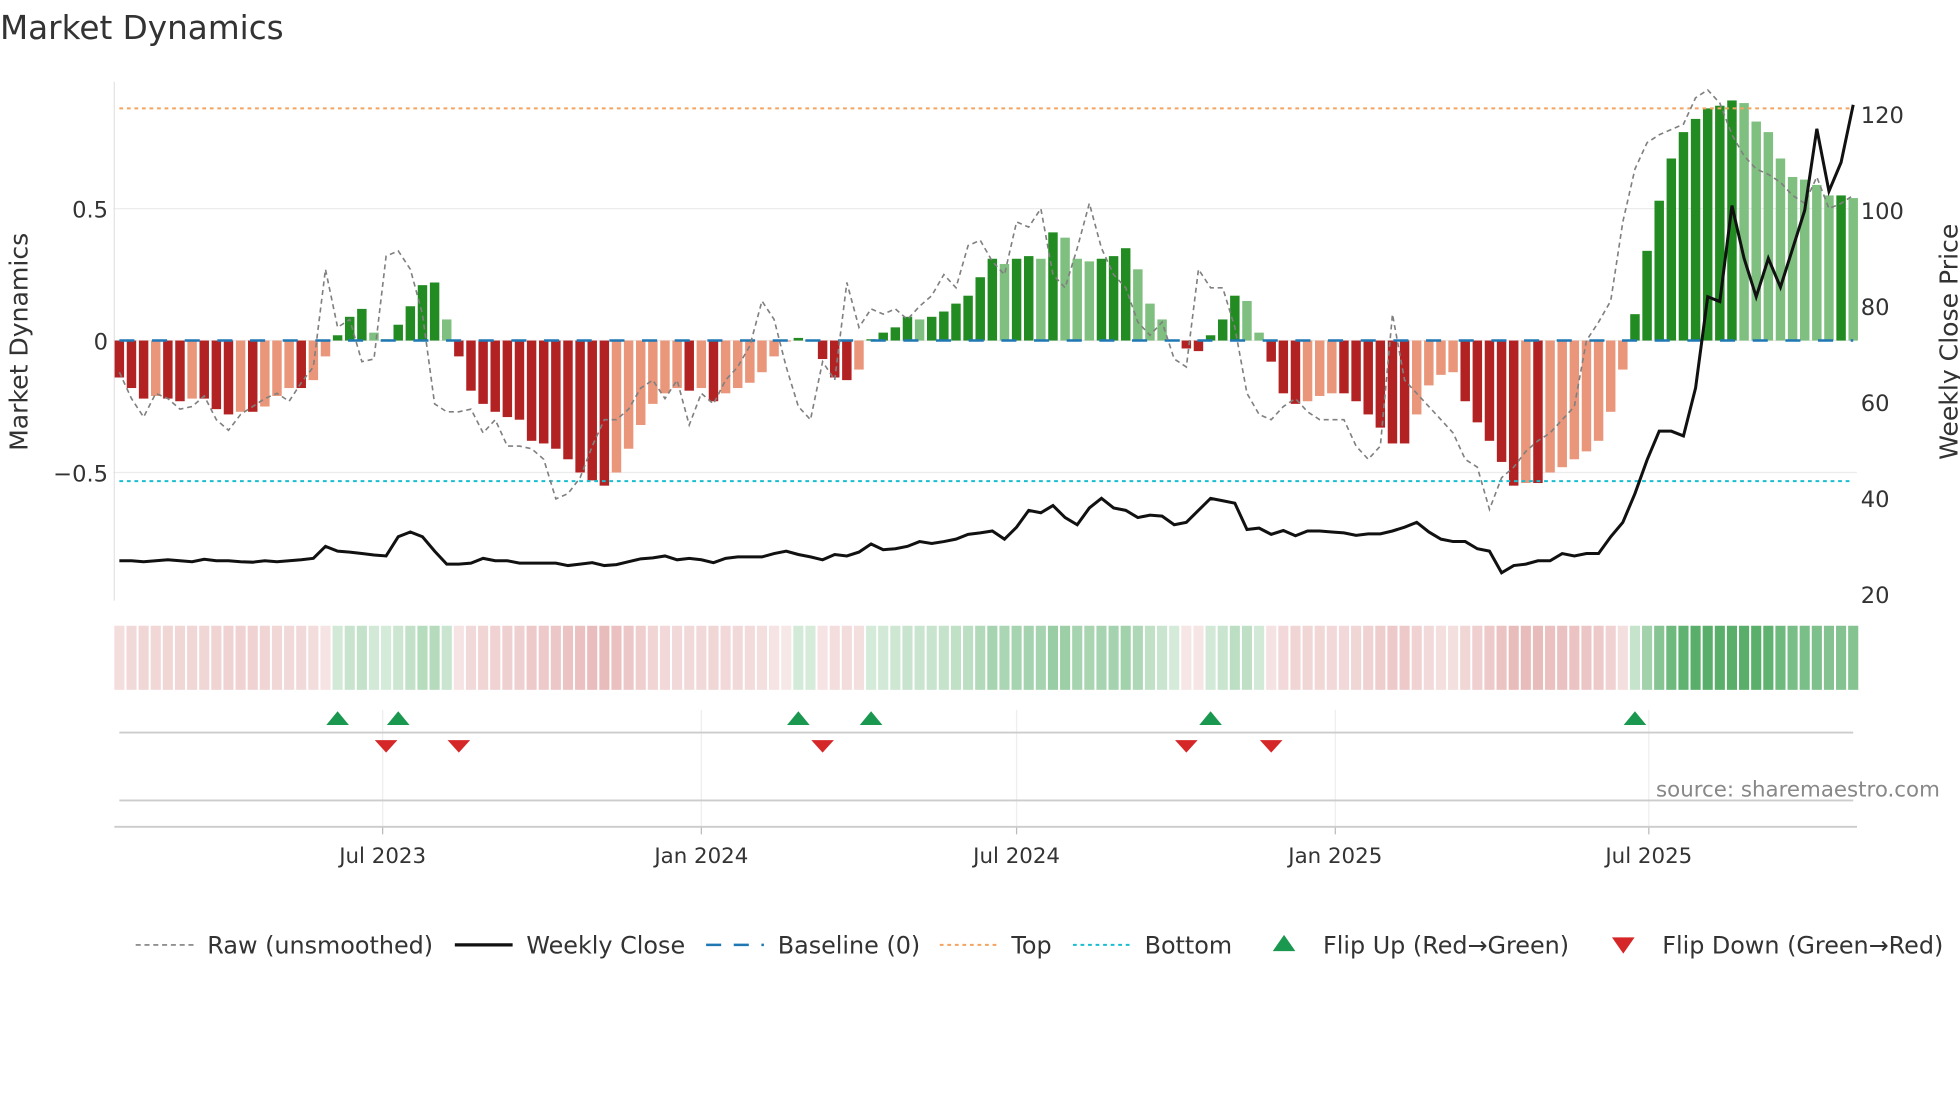  What do you see at coordinates (1875, 500) in the screenshot?
I see `y2-tick-label: 40` at bounding box center [1875, 500].